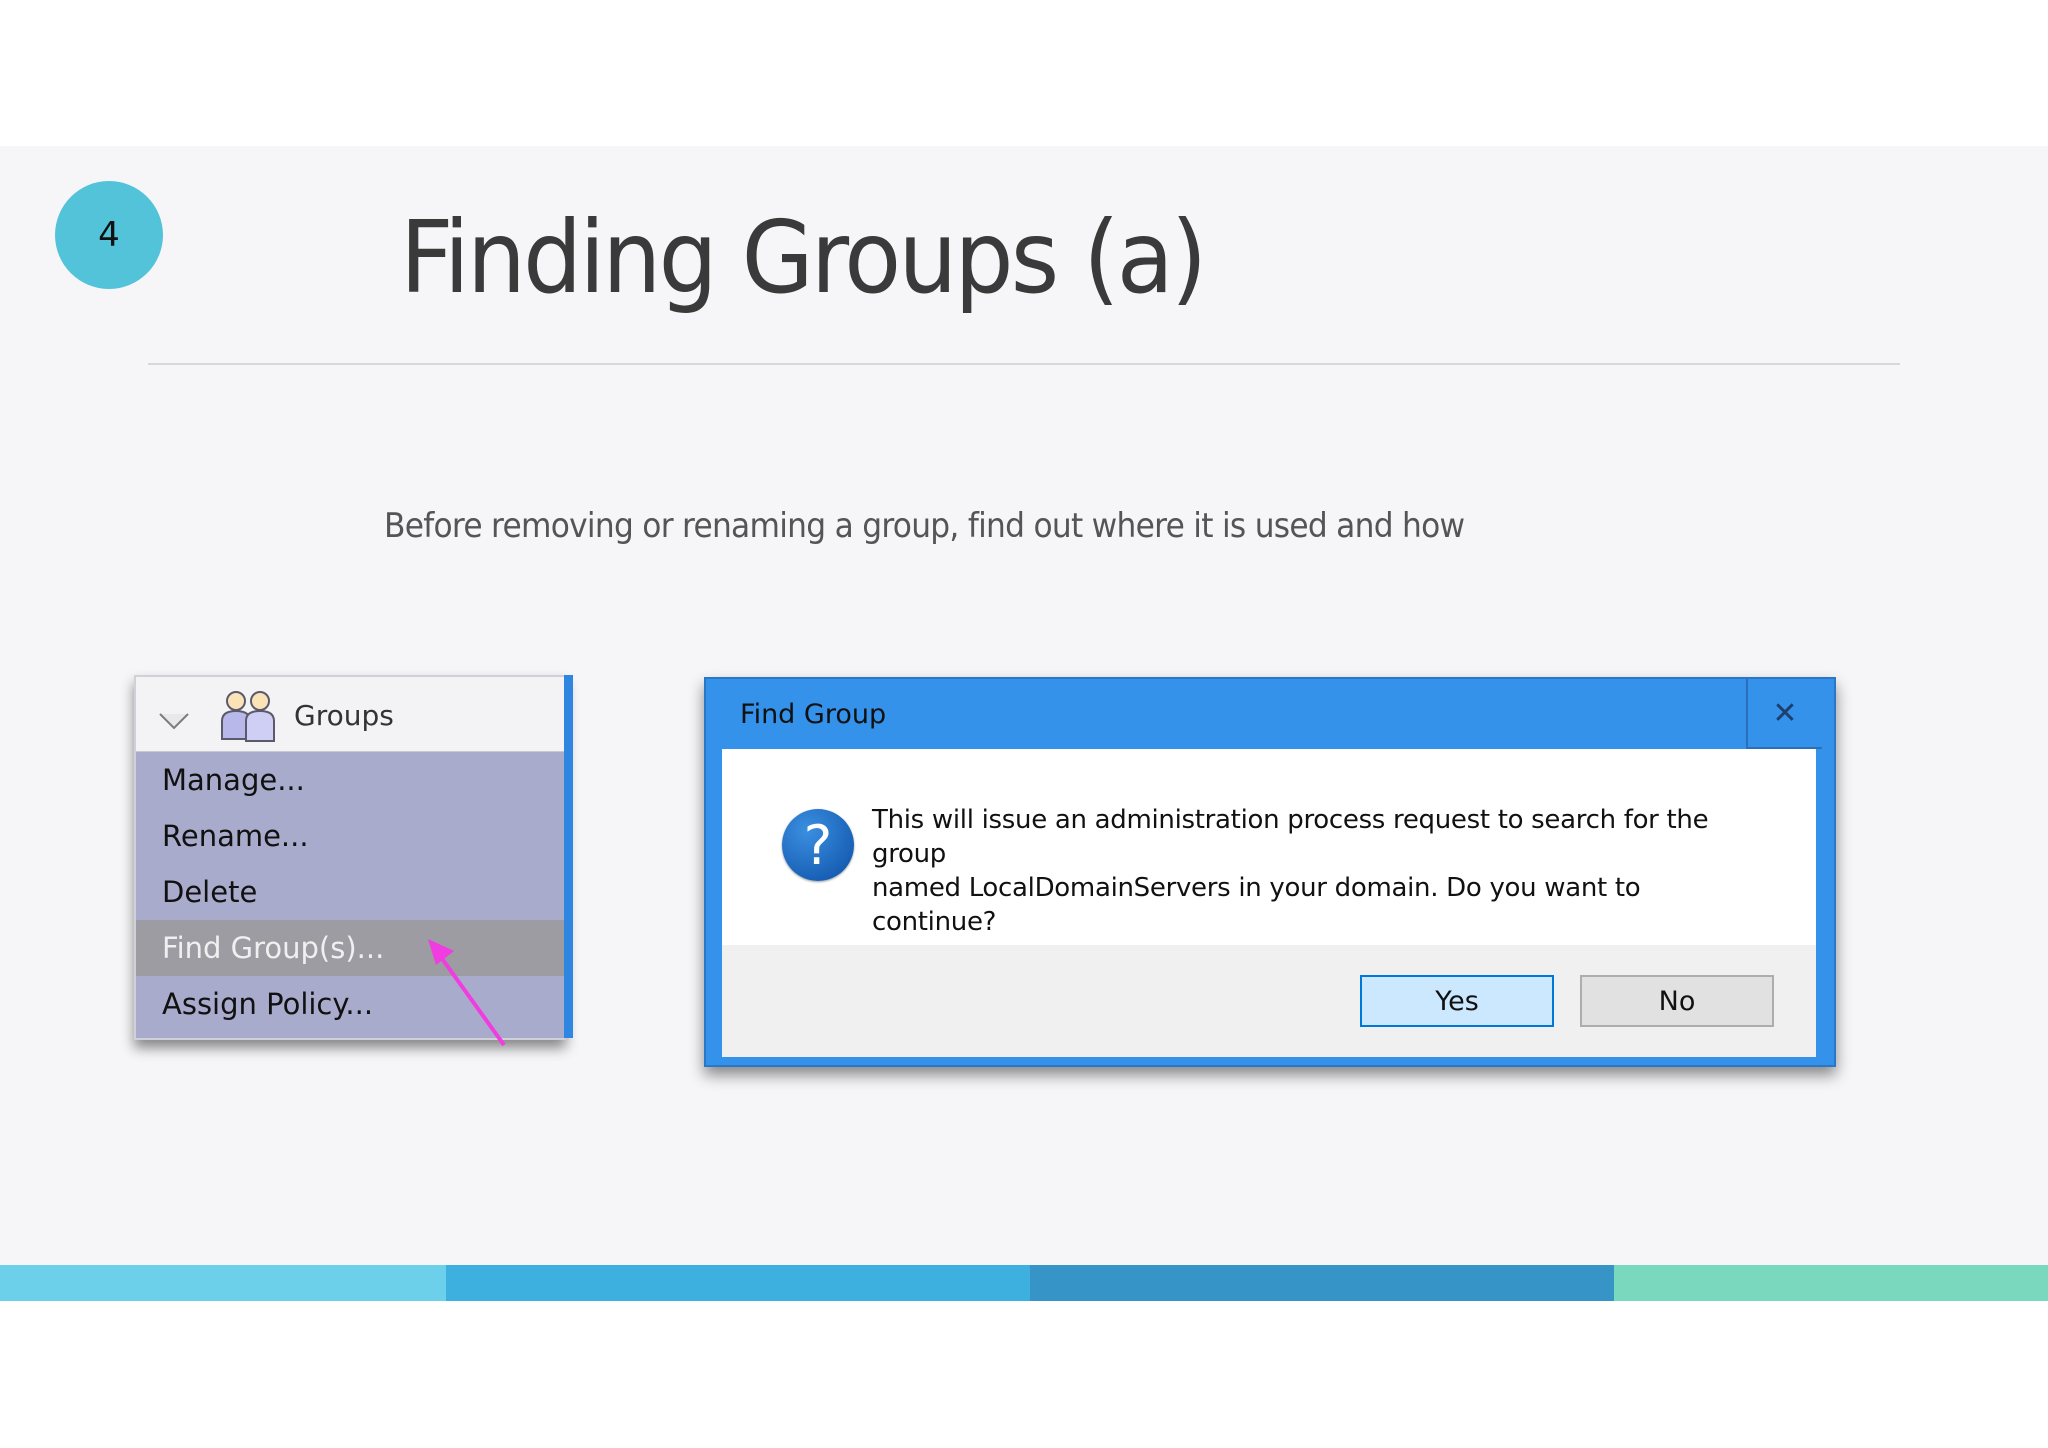 The image size is (2048, 1448). What do you see at coordinates (248, 716) in the screenshot?
I see `groups-people-icon` at bounding box center [248, 716].